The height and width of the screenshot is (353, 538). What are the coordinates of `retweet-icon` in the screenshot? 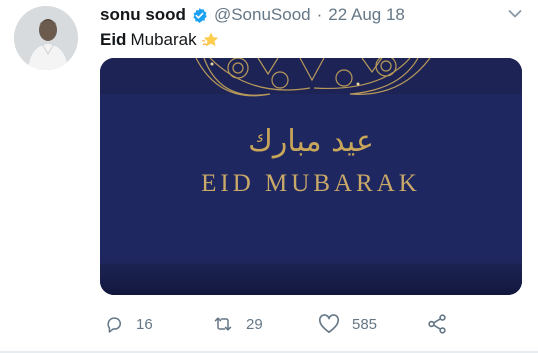 It's located at (223, 324).